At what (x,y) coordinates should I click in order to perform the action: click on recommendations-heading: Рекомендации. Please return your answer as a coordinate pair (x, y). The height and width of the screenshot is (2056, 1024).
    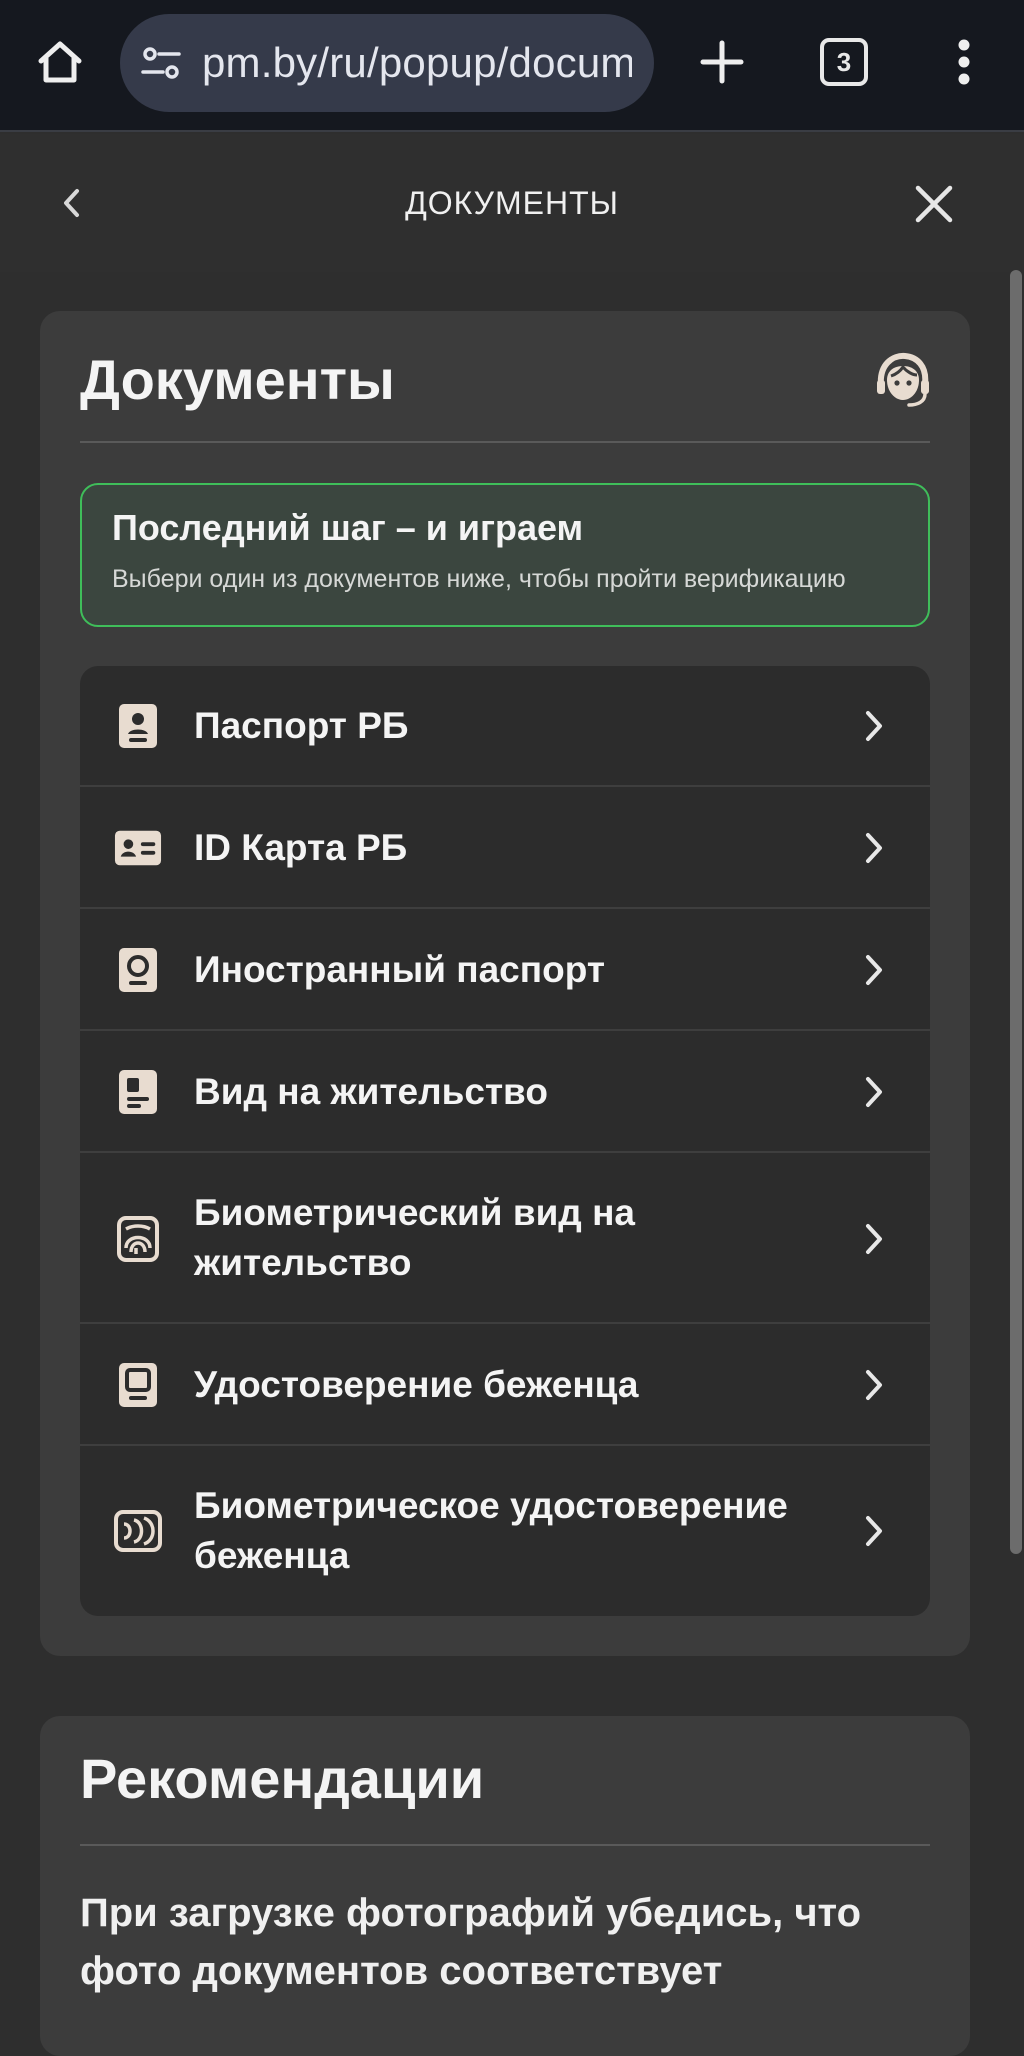
    Looking at the image, I should click on (282, 1778).